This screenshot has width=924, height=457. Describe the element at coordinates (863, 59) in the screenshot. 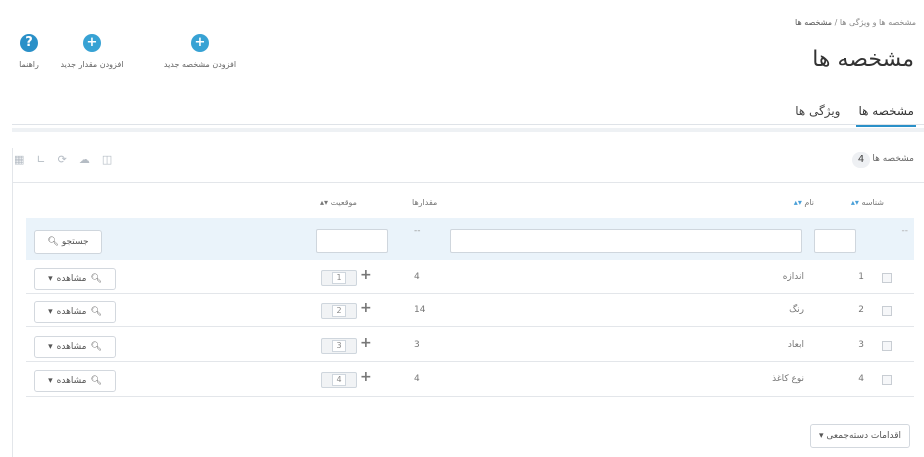

I see `page-title: مشخصه ها` at that location.